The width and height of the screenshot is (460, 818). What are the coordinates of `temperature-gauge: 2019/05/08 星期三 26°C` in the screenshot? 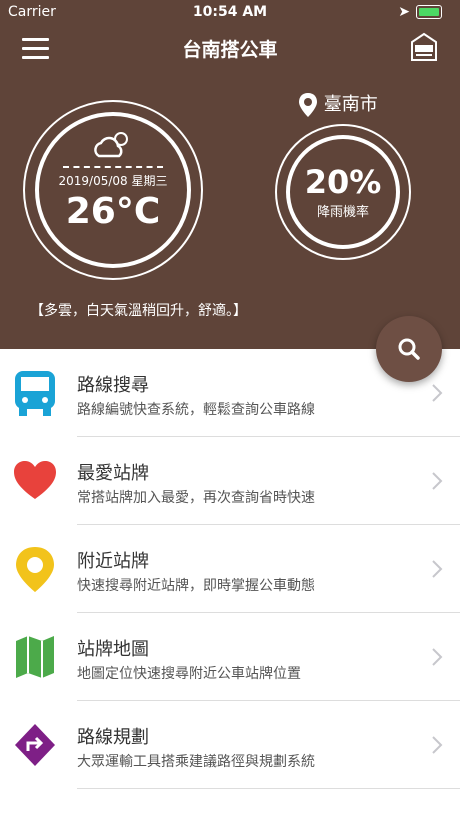 It's located at (113, 190).